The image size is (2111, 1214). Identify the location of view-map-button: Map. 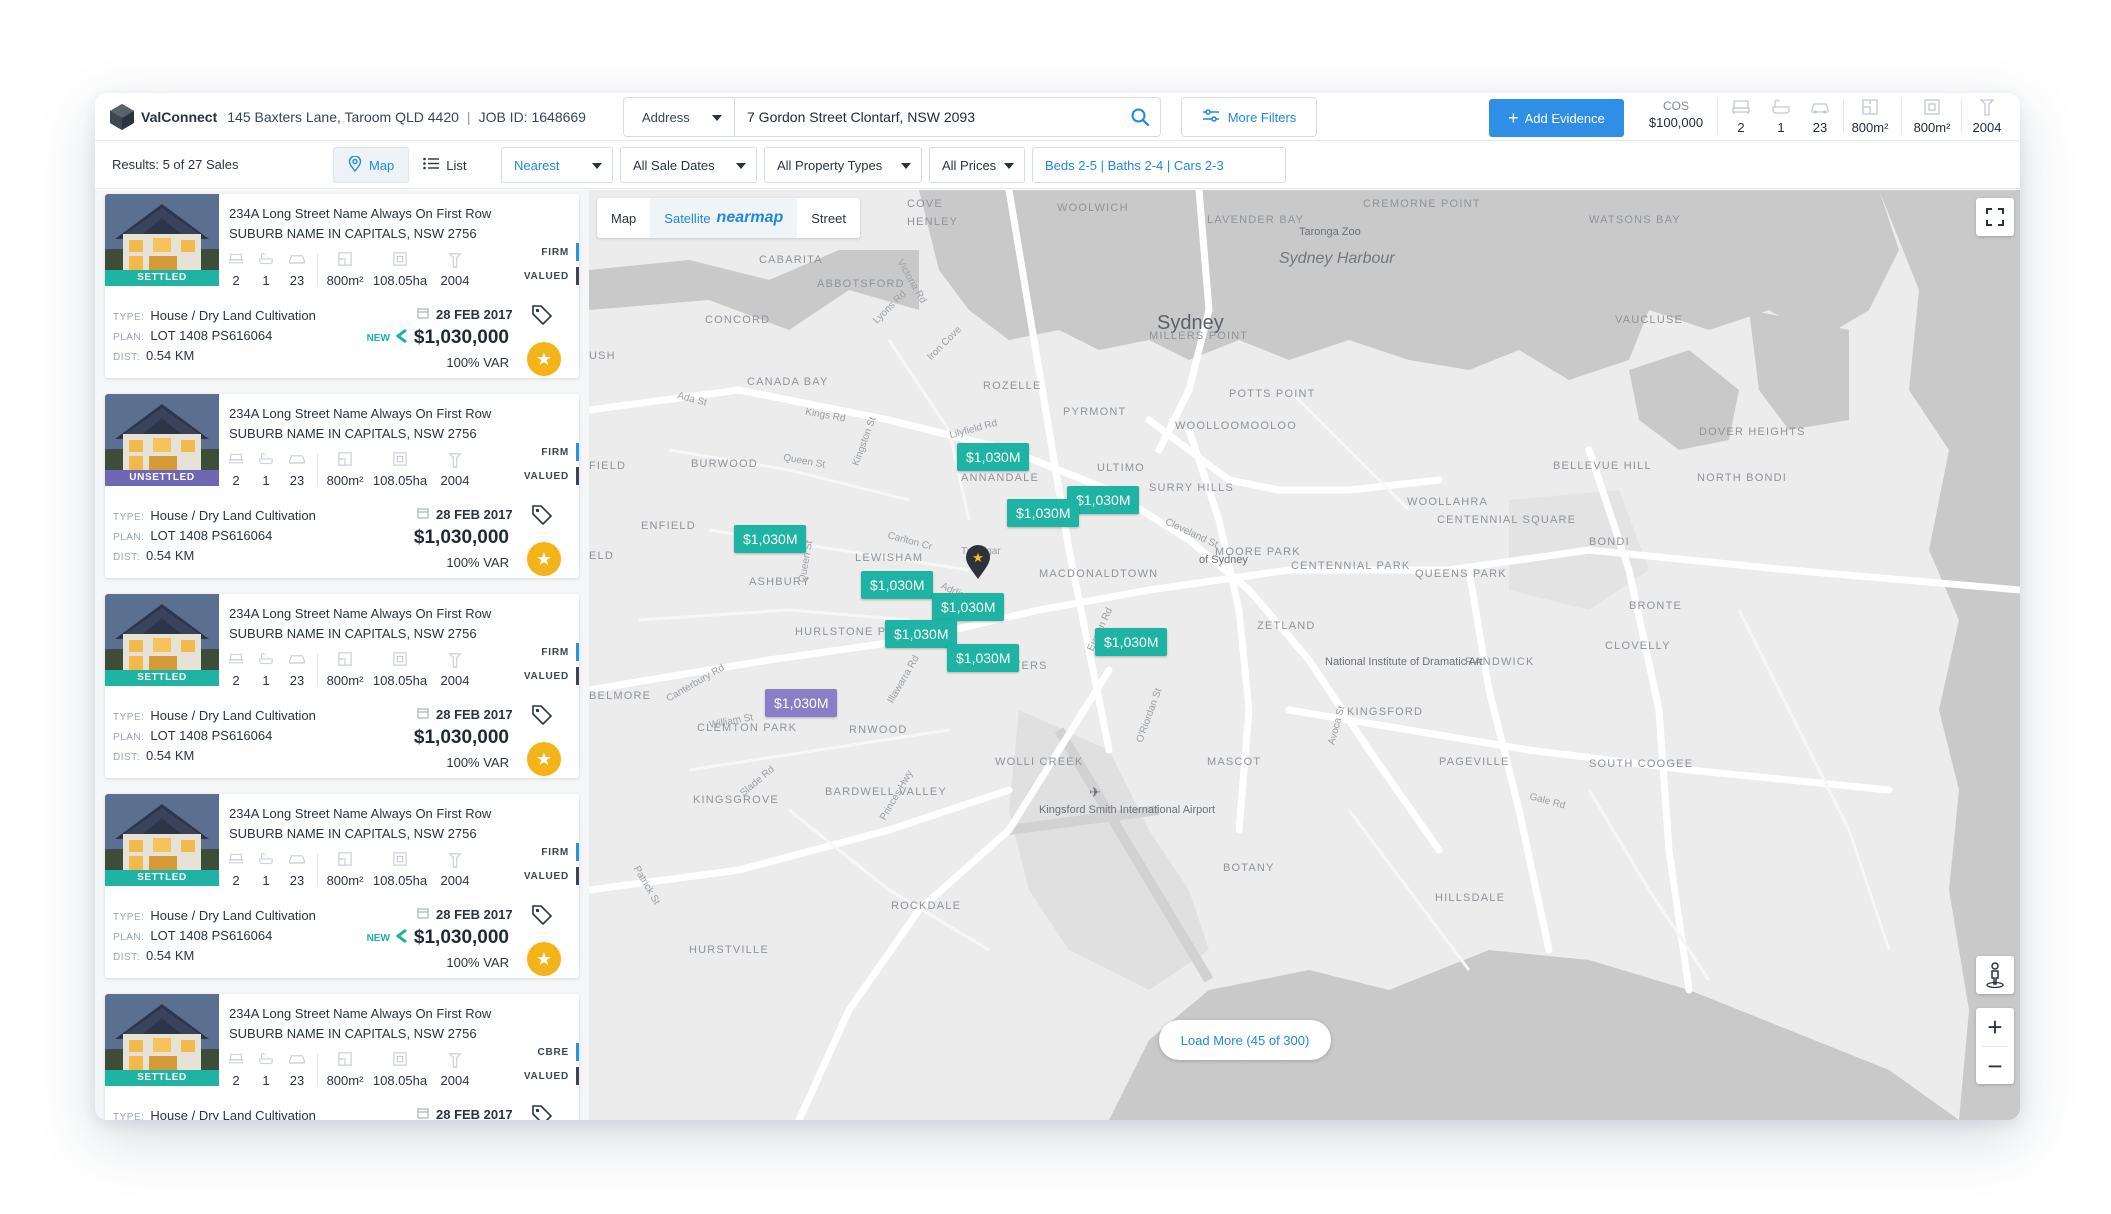
(371, 165).